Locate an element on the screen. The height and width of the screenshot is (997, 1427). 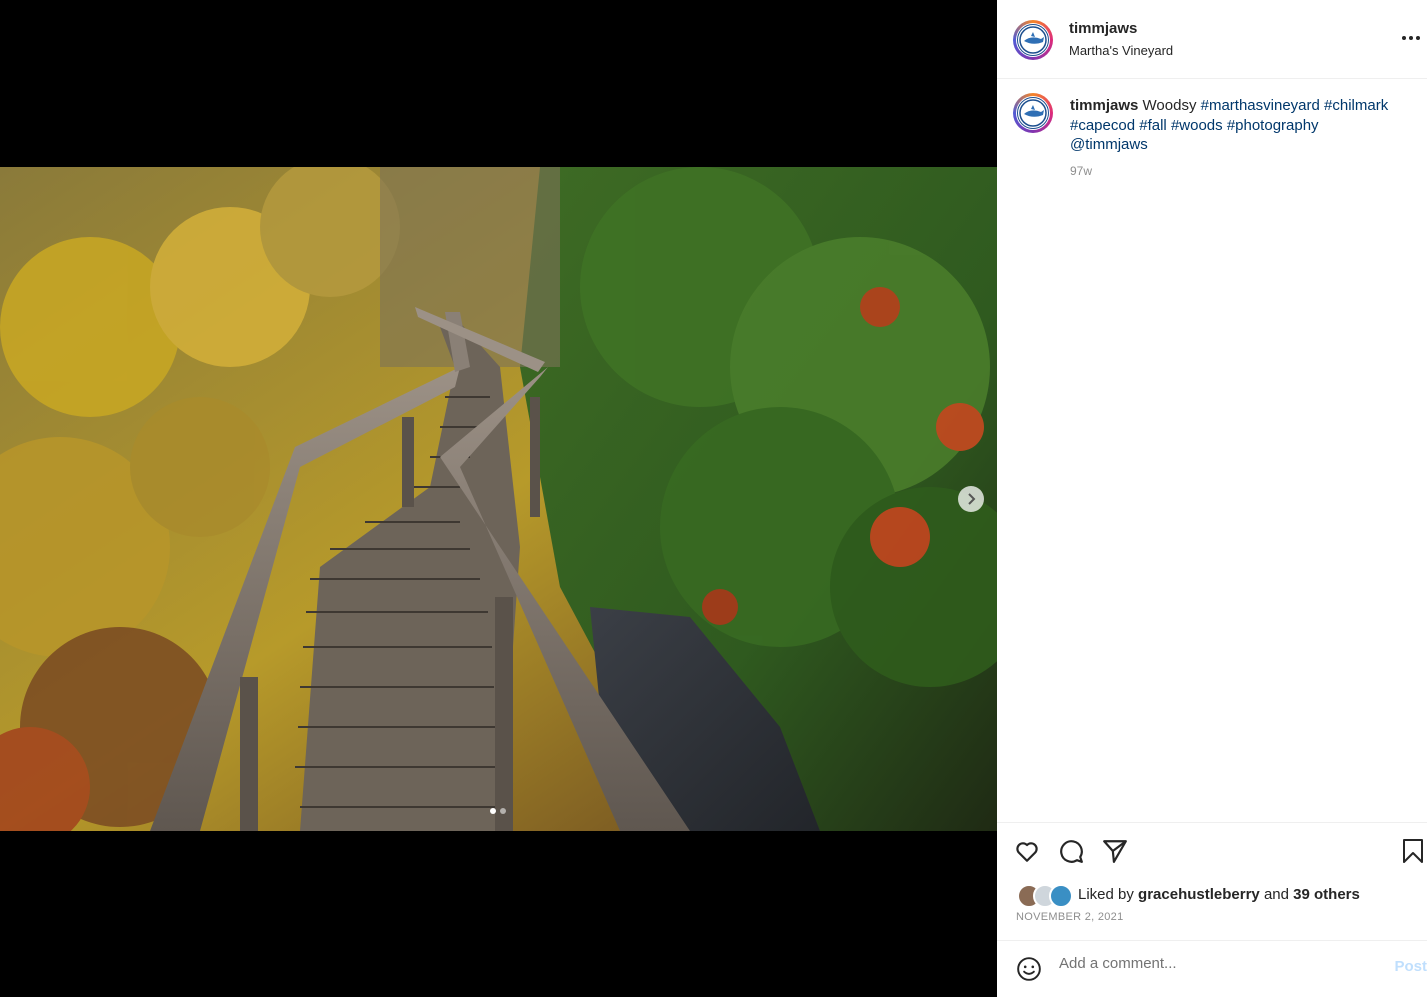
hashtag-link: #marthasvineyard is located at coordinates (1260, 105).